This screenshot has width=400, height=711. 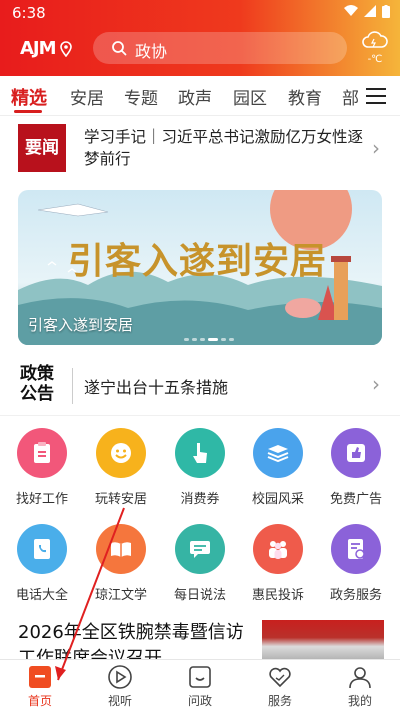 I want to click on nav-profile: 我的, so click(x=360, y=686).